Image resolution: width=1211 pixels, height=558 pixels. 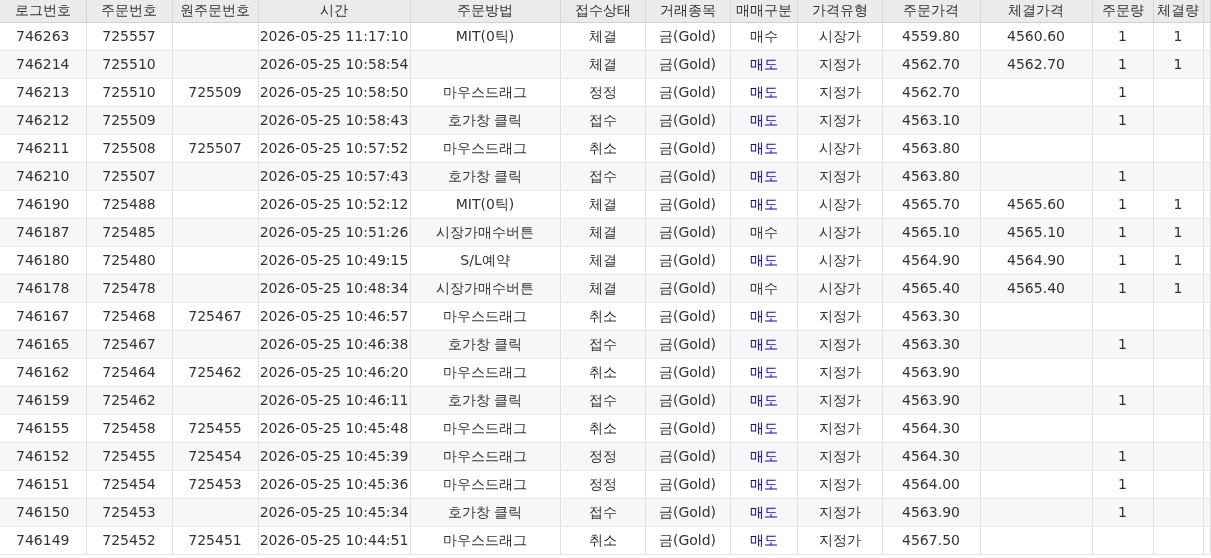 What do you see at coordinates (129, 11) in the screenshot?
I see `column-header: 주문번호` at bounding box center [129, 11].